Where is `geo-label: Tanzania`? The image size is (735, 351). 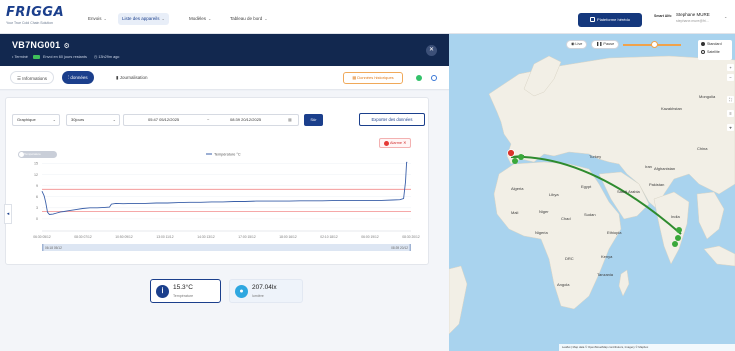 geo-label: Tanzania is located at coordinates (605, 274).